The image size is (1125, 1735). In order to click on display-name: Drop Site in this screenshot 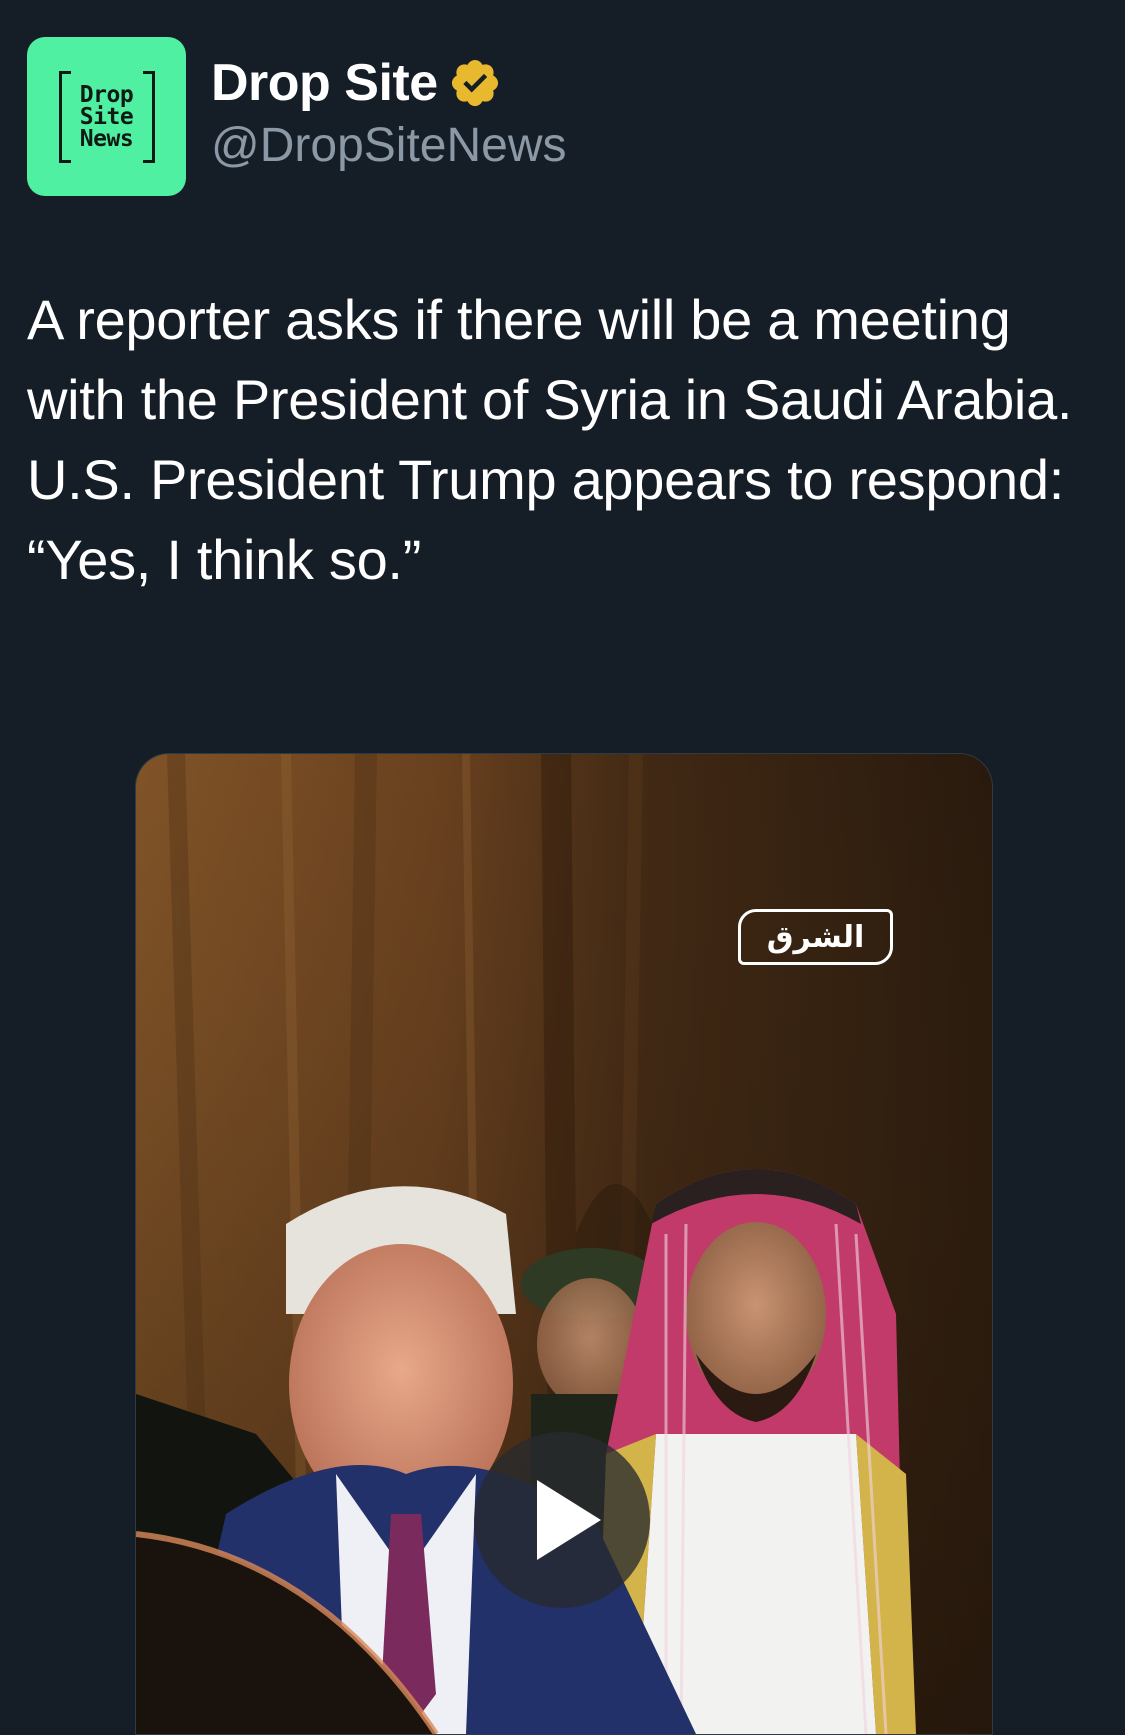, I will do `click(324, 83)`.